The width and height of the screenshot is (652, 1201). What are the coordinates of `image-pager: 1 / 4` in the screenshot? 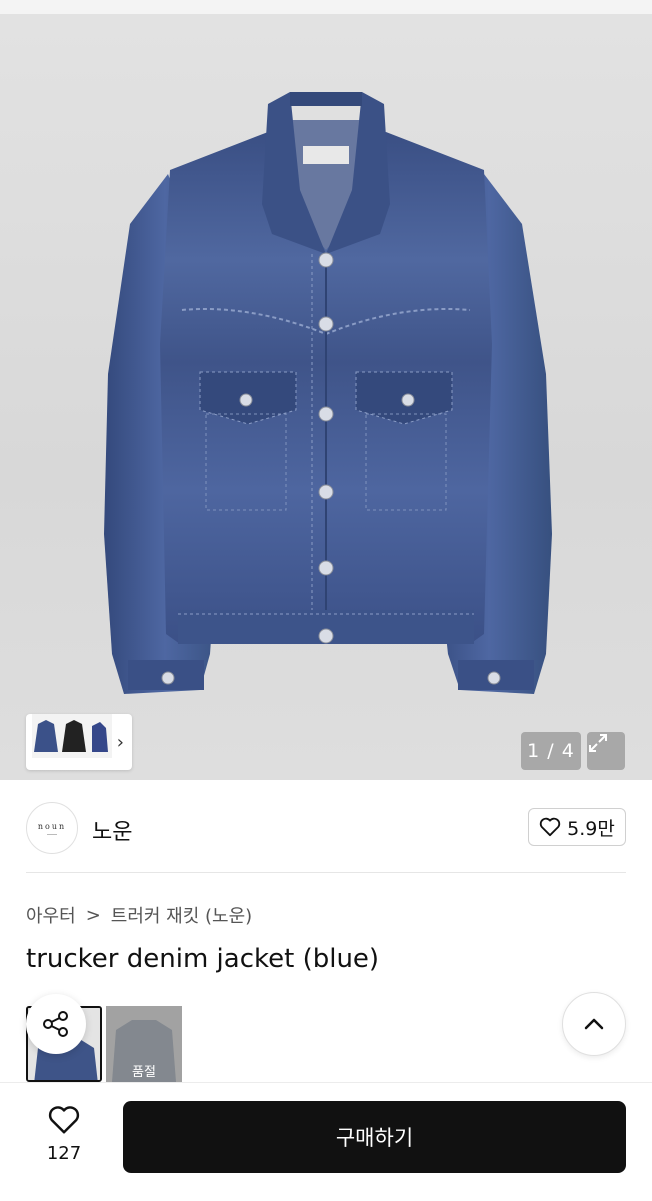 It's located at (551, 751).